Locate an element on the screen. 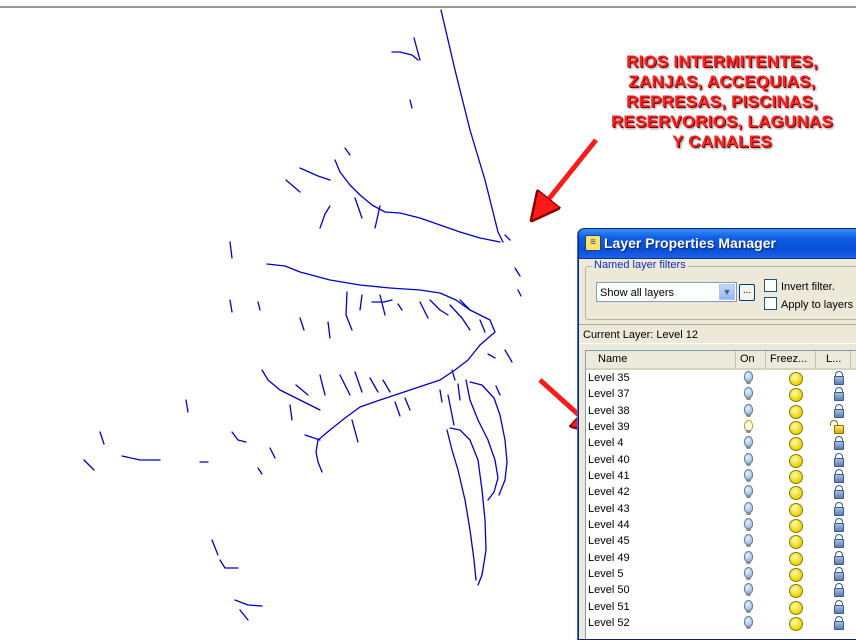 The width and height of the screenshot is (856, 640). layer-name: Level 52 is located at coordinates (609, 623).